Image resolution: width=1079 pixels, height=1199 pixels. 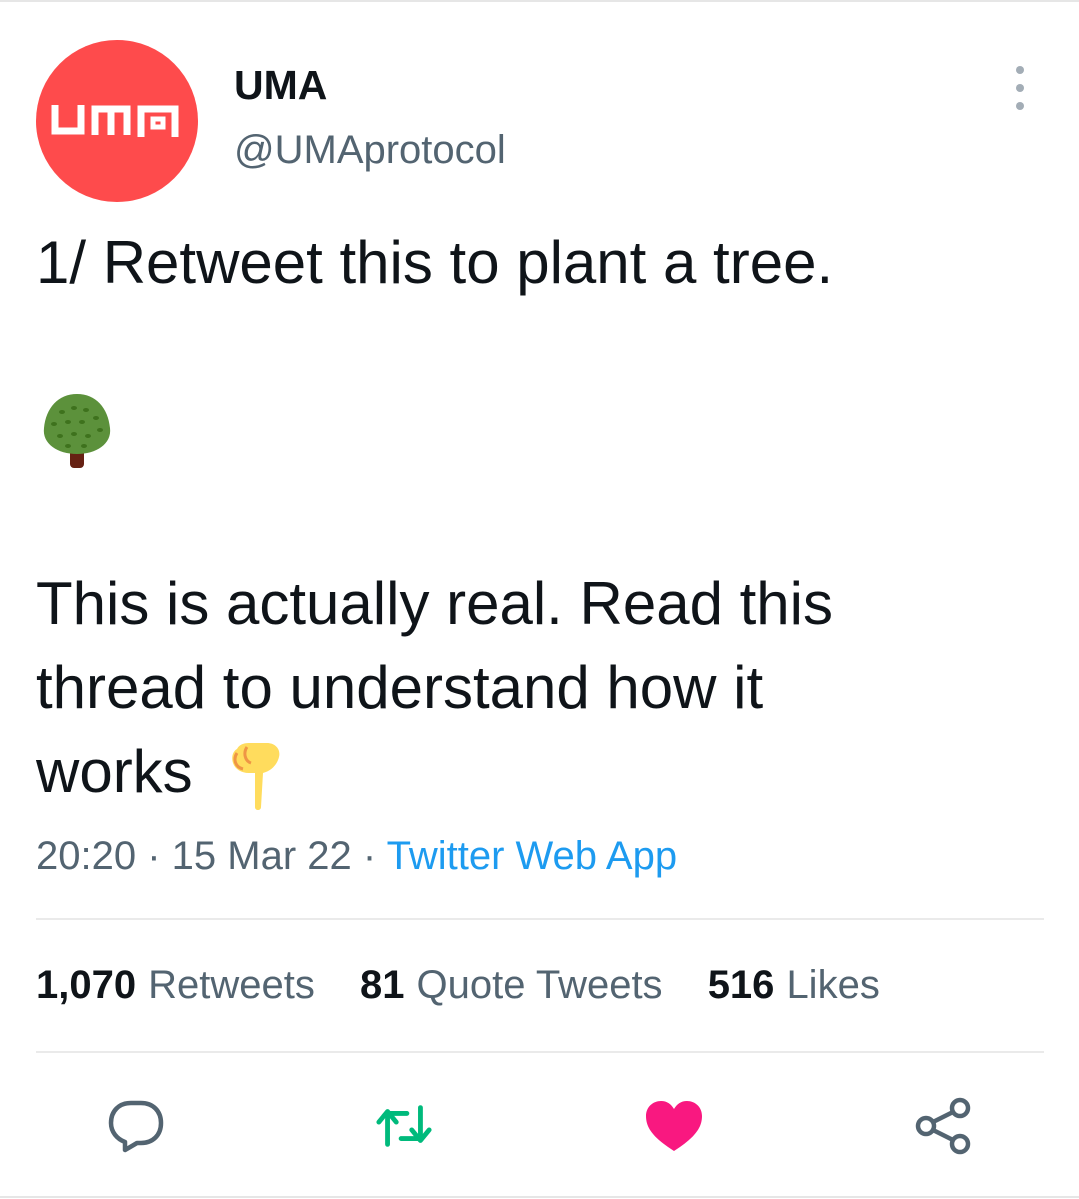 What do you see at coordinates (539, 1197) in the screenshot?
I see `bottom-border` at bounding box center [539, 1197].